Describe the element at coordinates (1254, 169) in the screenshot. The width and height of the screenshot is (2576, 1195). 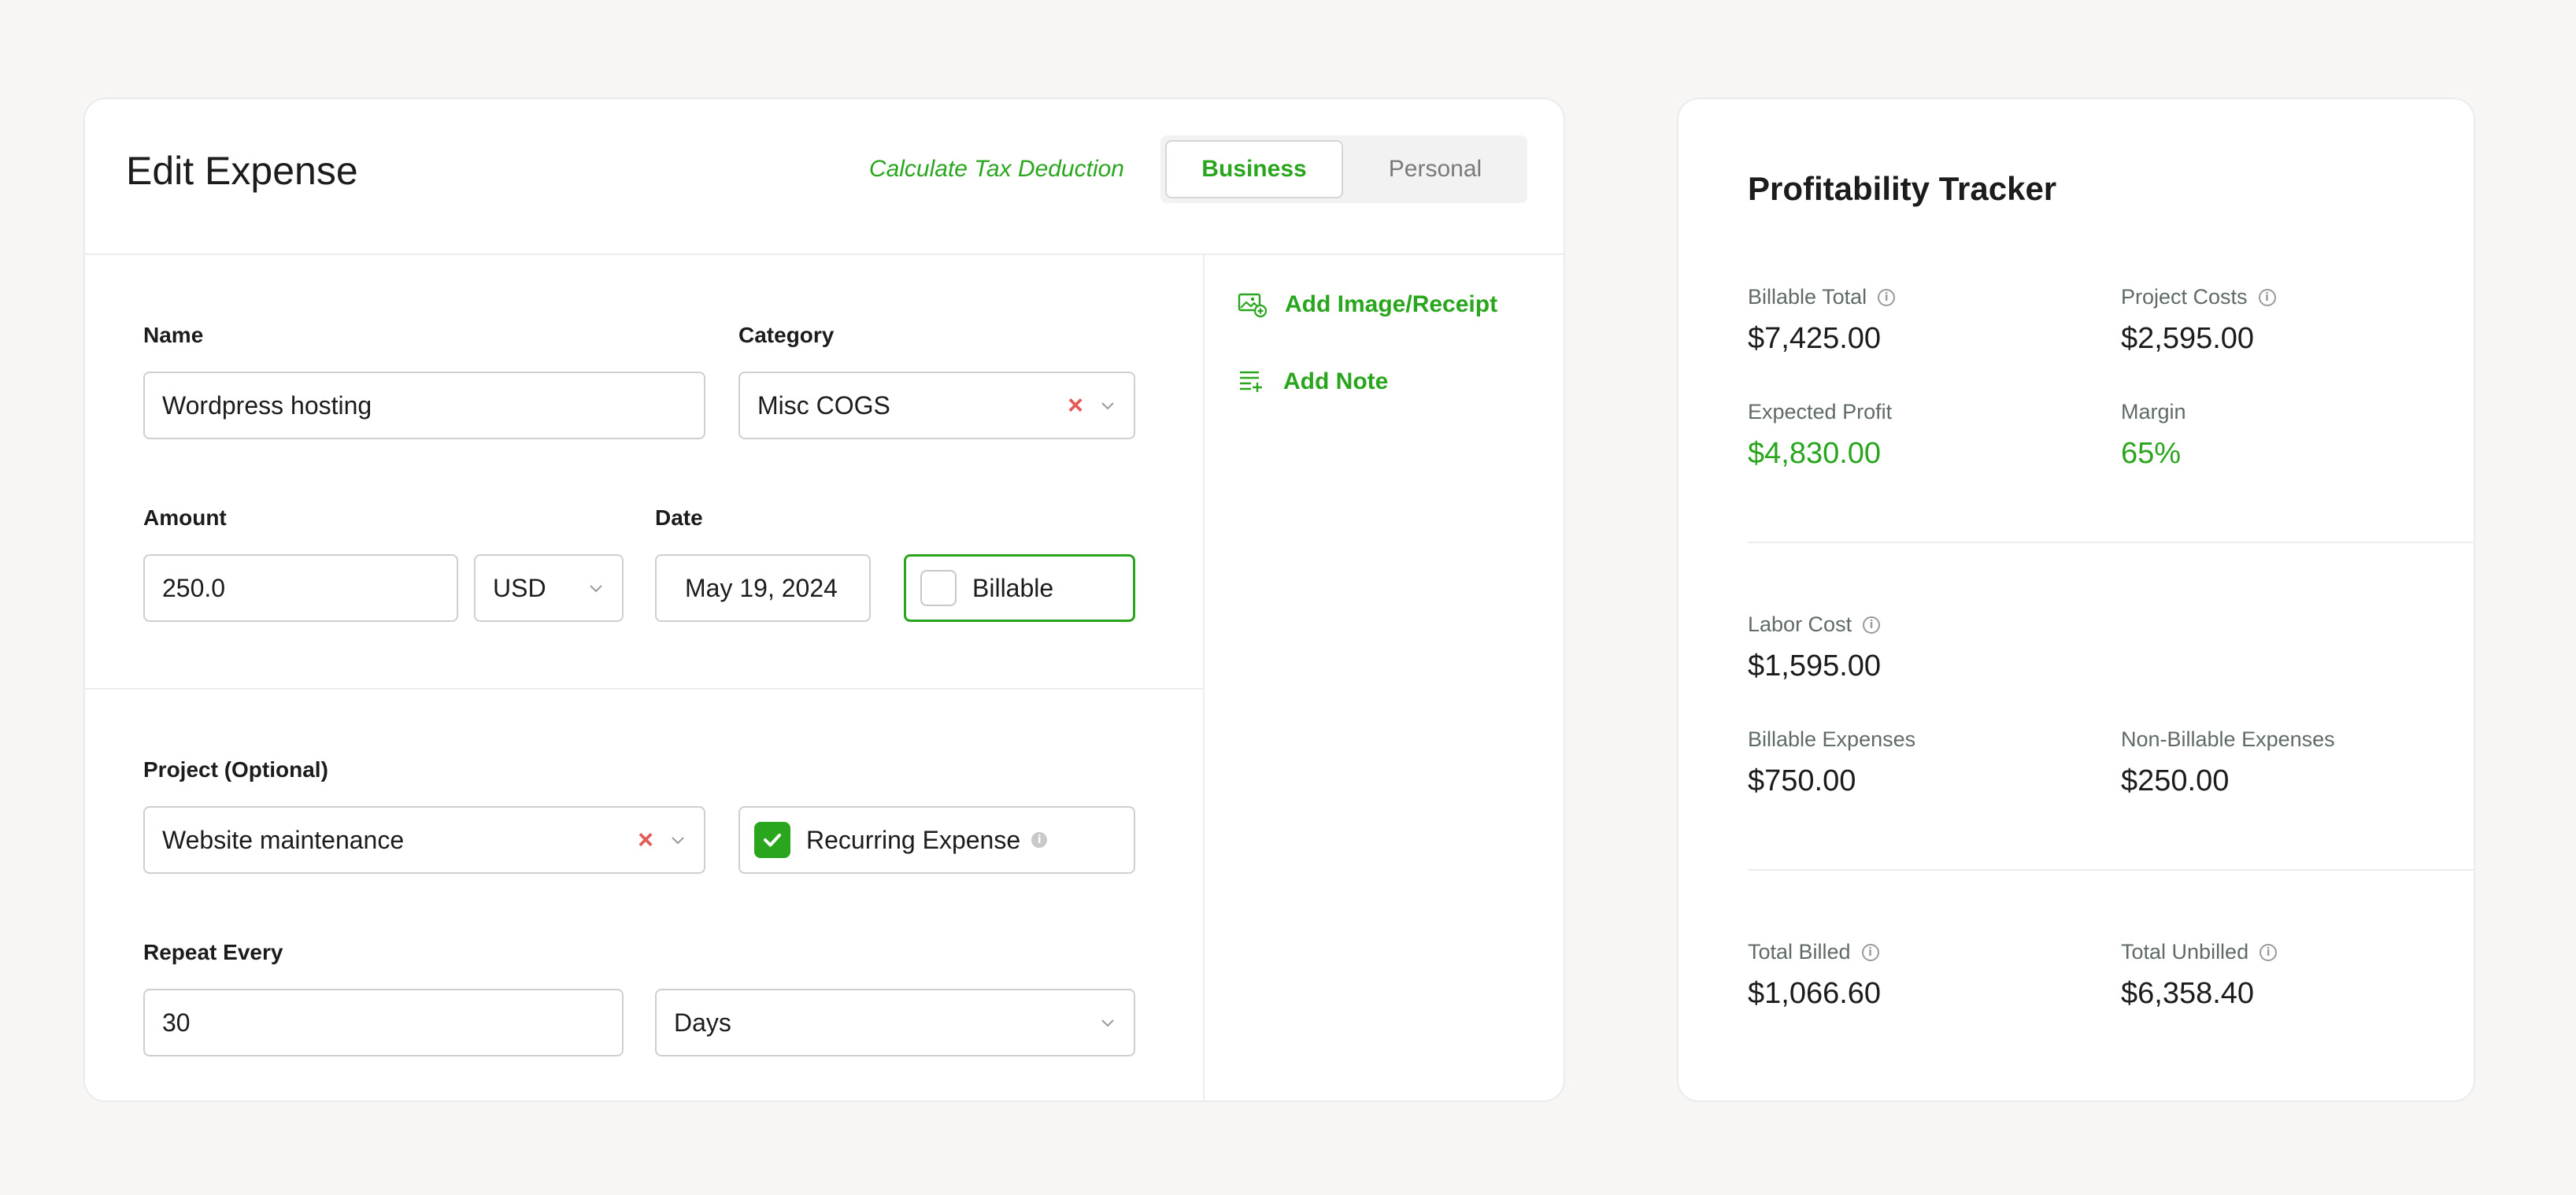
I see `business-toggle-button: Business` at that location.